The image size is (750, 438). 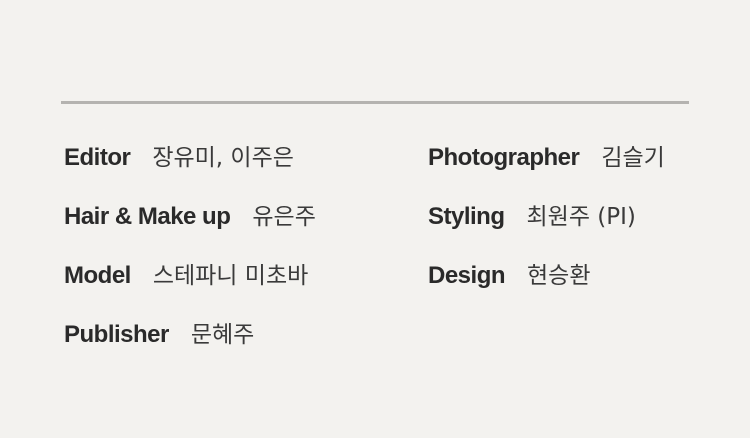 I want to click on credit-publisher: Publisher 문혜주, so click(x=159, y=332).